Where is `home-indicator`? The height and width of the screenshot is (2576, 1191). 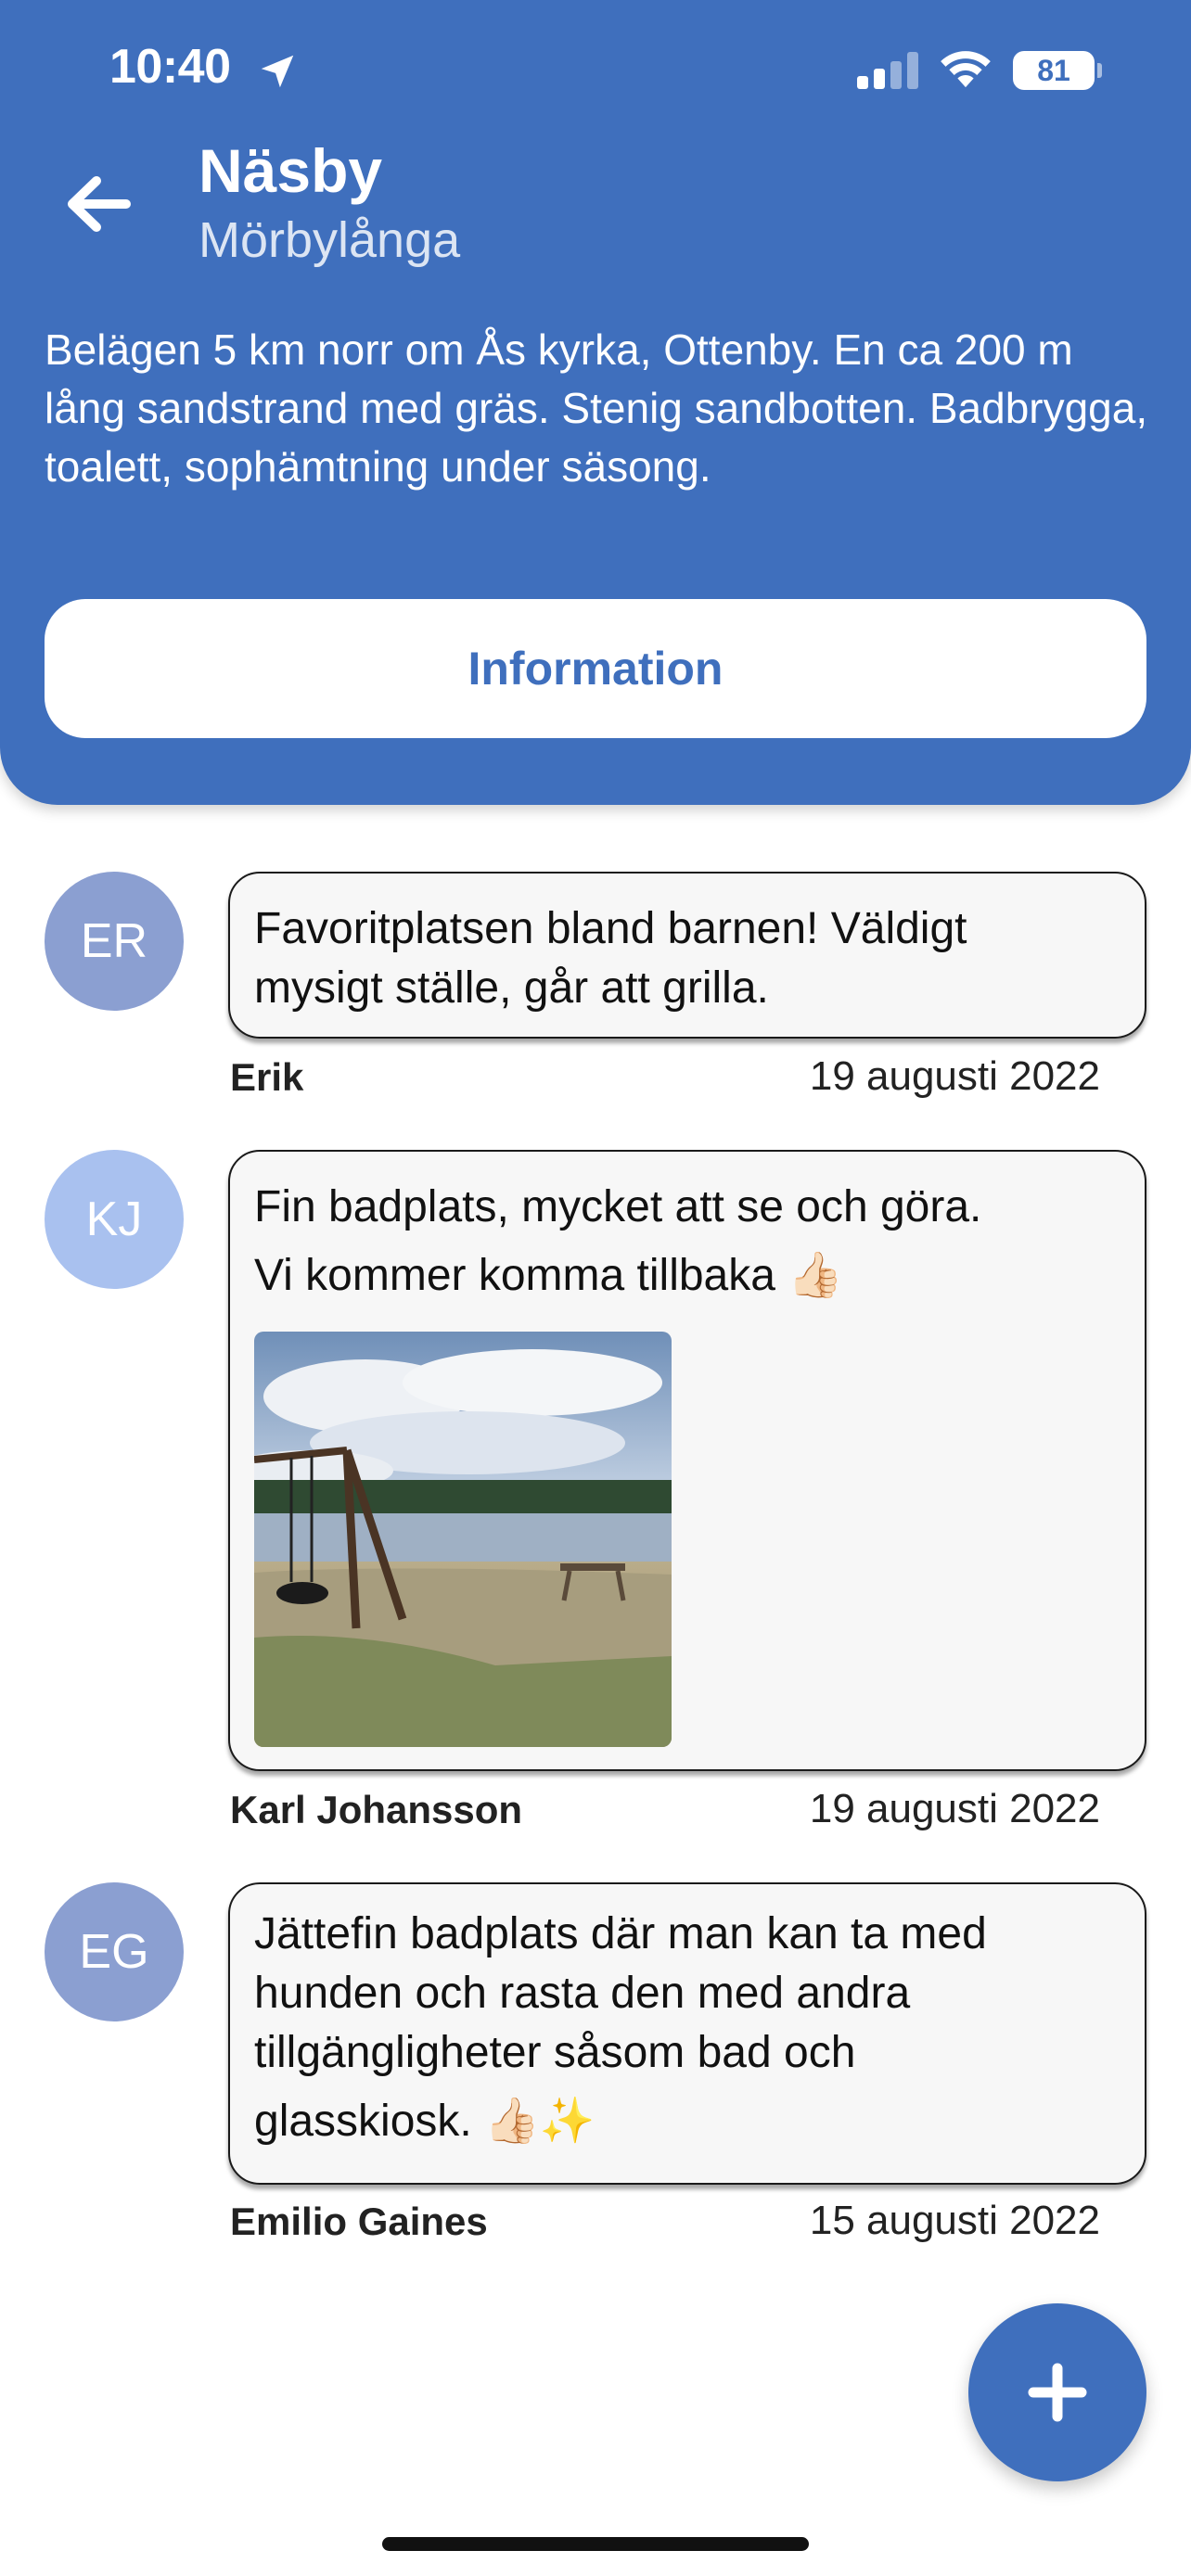 home-indicator is located at coordinates (595, 2544).